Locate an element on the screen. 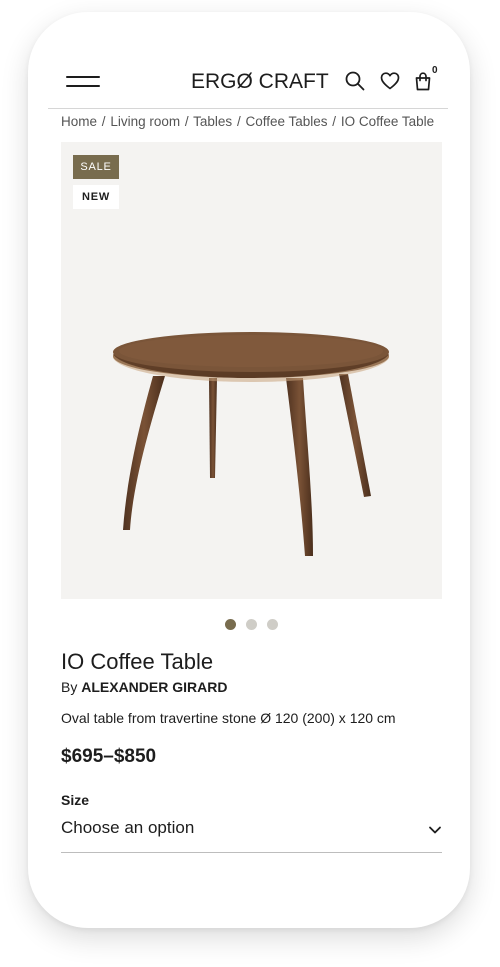 This screenshot has height=967, width=500. breadcrumb-coffee-tables: Coffee Tables is located at coordinates (286, 121).